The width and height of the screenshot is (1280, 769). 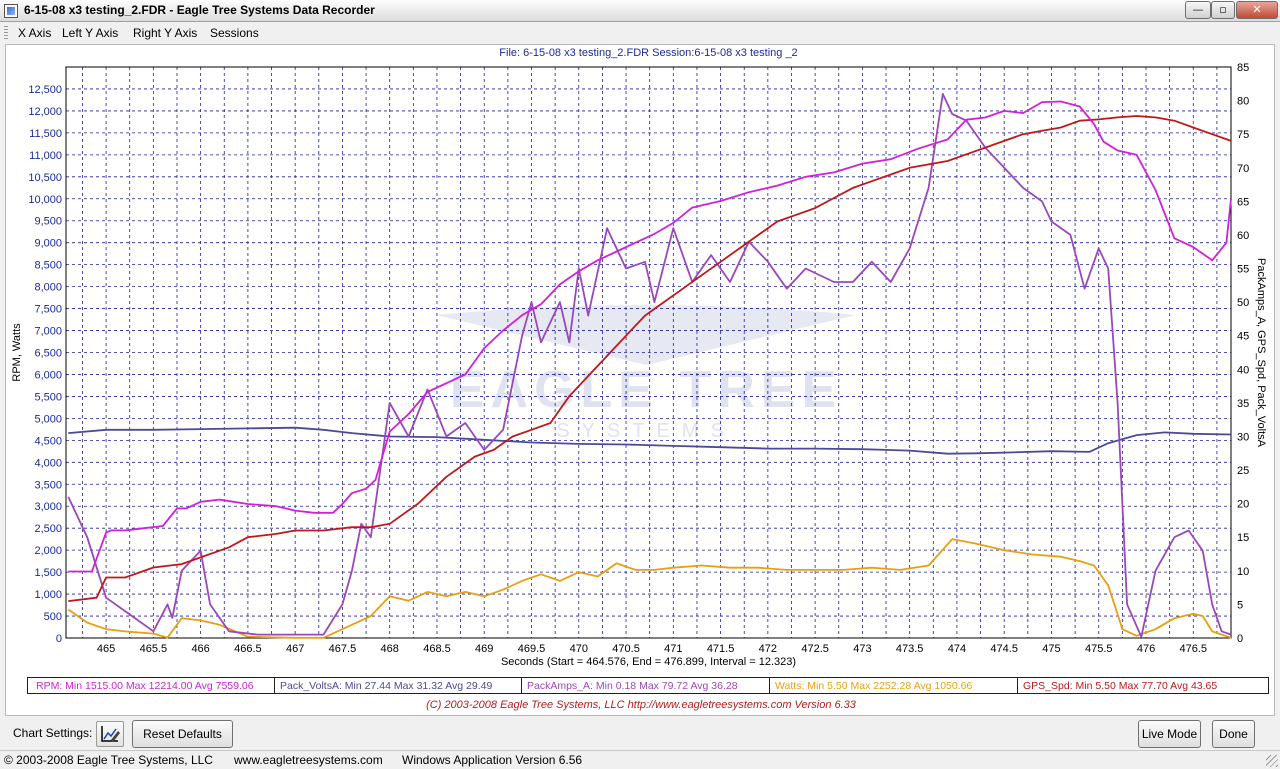 What do you see at coordinates (48, 375) in the screenshot?
I see `y-left-tick-label: 6,000` at bounding box center [48, 375].